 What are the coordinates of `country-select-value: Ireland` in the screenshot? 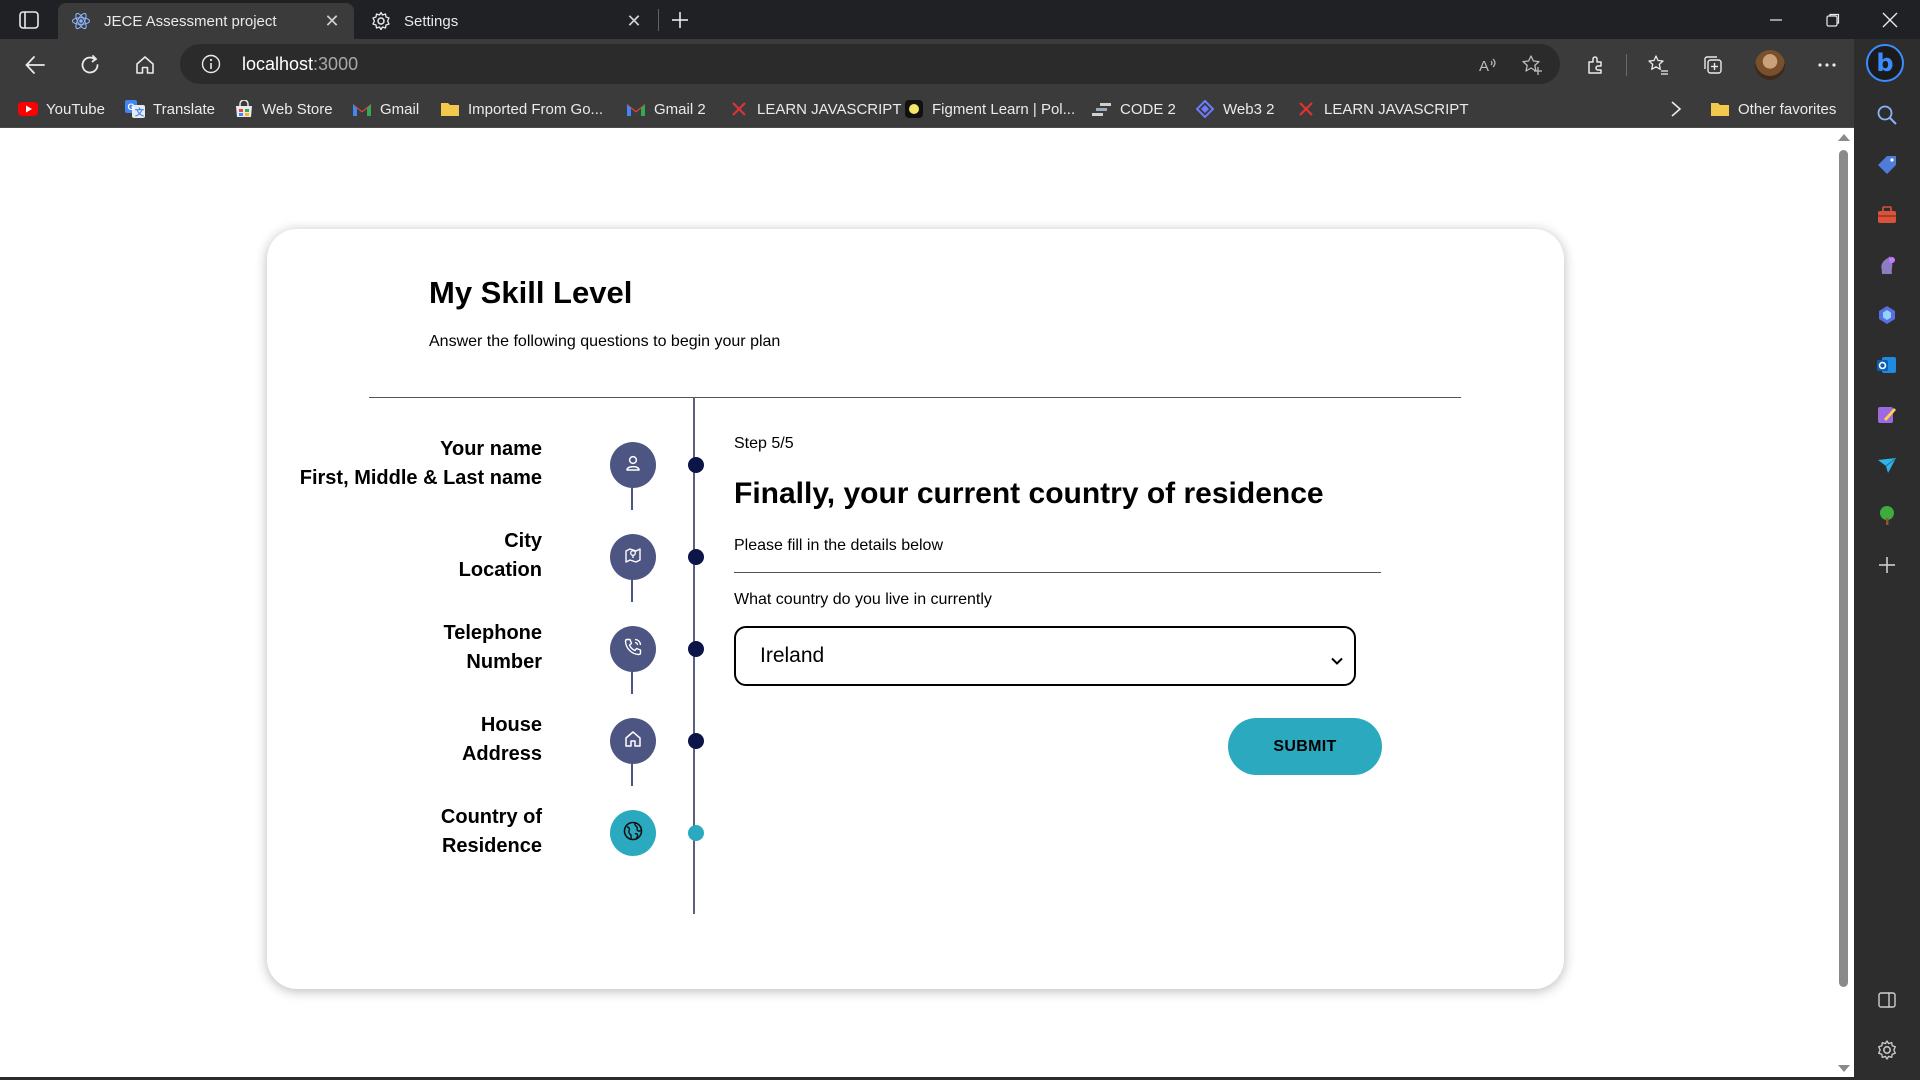 It's located at (792, 655).